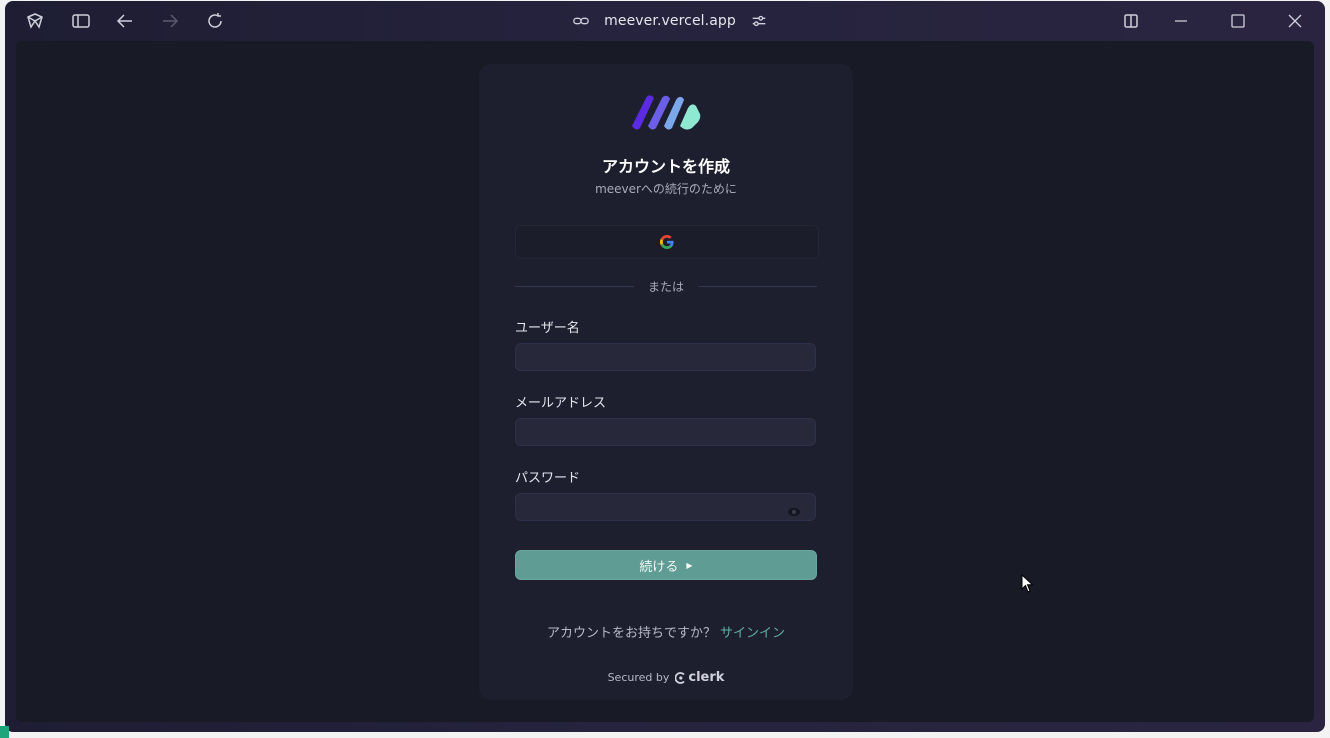 This screenshot has height=738, width=1330. I want to click on clerk-brand-text: clerk, so click(706, 677).